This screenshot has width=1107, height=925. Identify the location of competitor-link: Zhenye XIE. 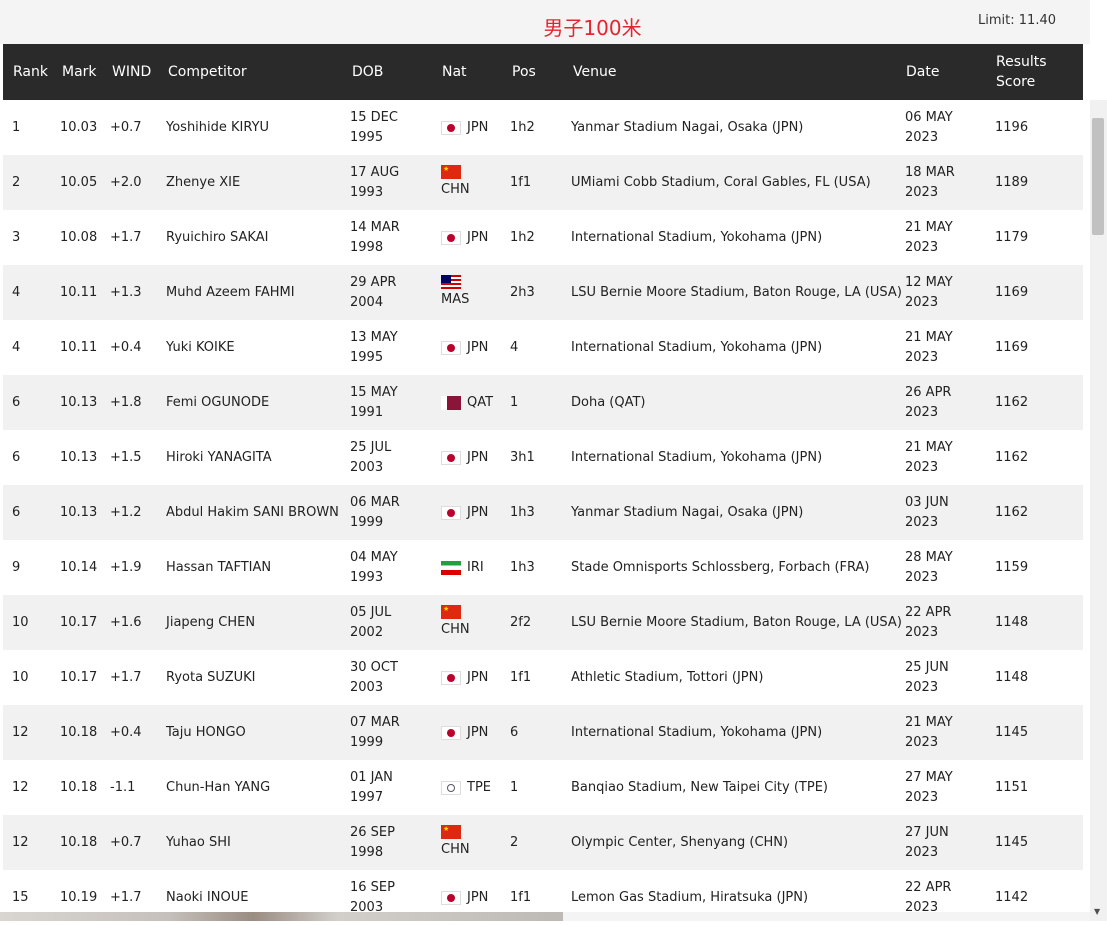
(256, 182).